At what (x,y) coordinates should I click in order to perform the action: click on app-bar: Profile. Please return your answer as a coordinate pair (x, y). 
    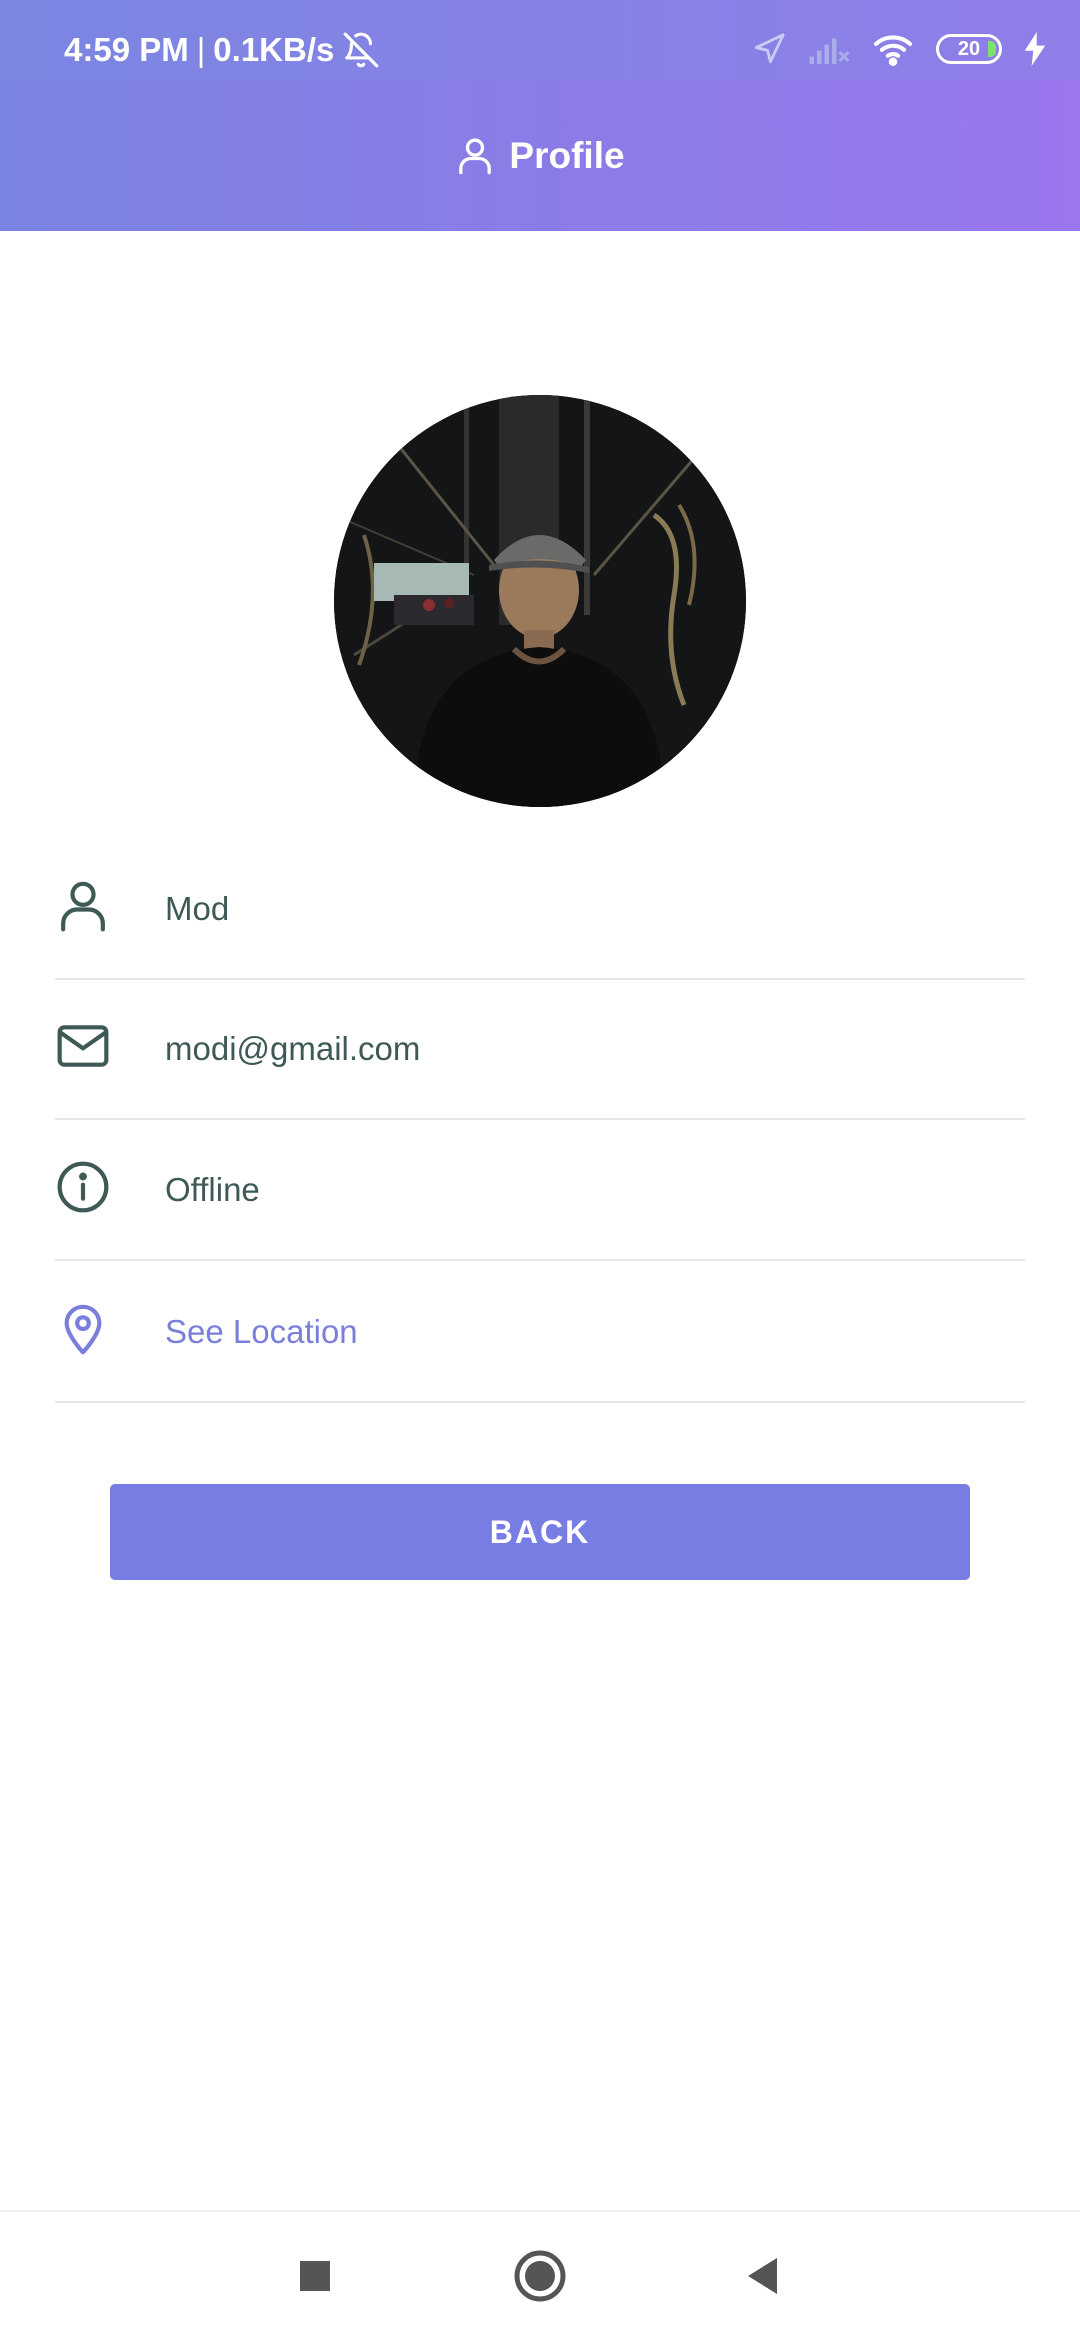
    Looking at the image, I should click on (540, 155).